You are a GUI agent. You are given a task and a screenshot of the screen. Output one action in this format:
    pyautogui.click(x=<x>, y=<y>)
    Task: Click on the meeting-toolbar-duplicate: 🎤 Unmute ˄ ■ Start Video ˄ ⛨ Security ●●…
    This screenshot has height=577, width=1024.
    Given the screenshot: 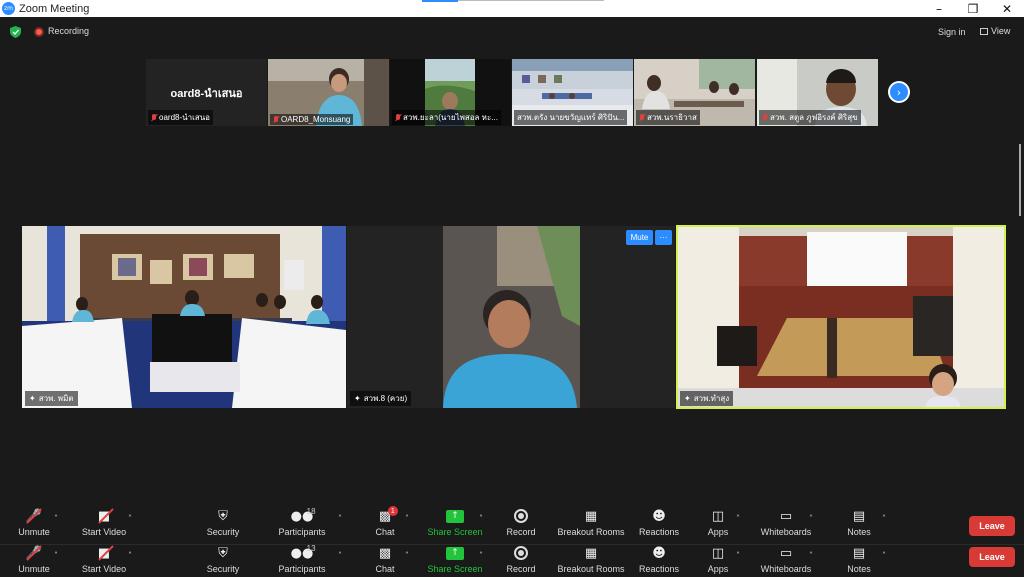 What is the action you would take?
    pyautogui.click(x=512, y=560)
    